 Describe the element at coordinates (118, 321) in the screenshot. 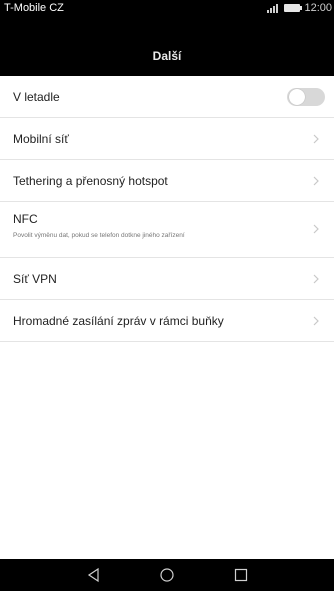

I see `setting-label: Hromadné zasílání zpráv v rámci buňky` at that location.